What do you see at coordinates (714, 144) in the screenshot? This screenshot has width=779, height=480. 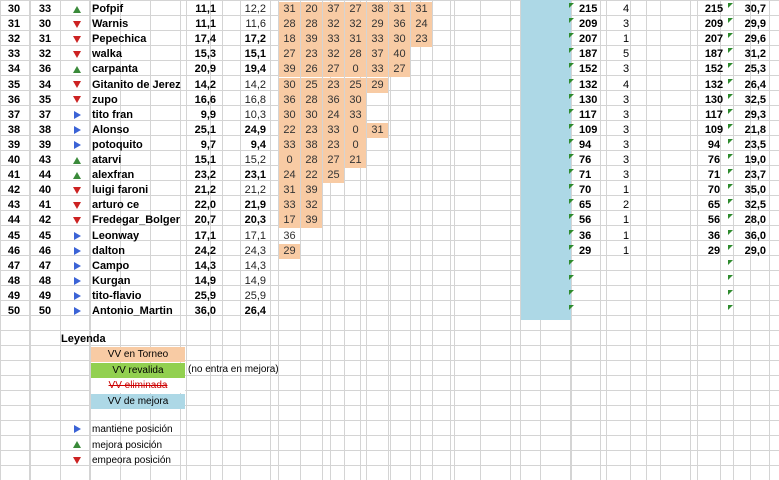 I see `total-repeat-cell: 94` at bounding box center [714, 144].